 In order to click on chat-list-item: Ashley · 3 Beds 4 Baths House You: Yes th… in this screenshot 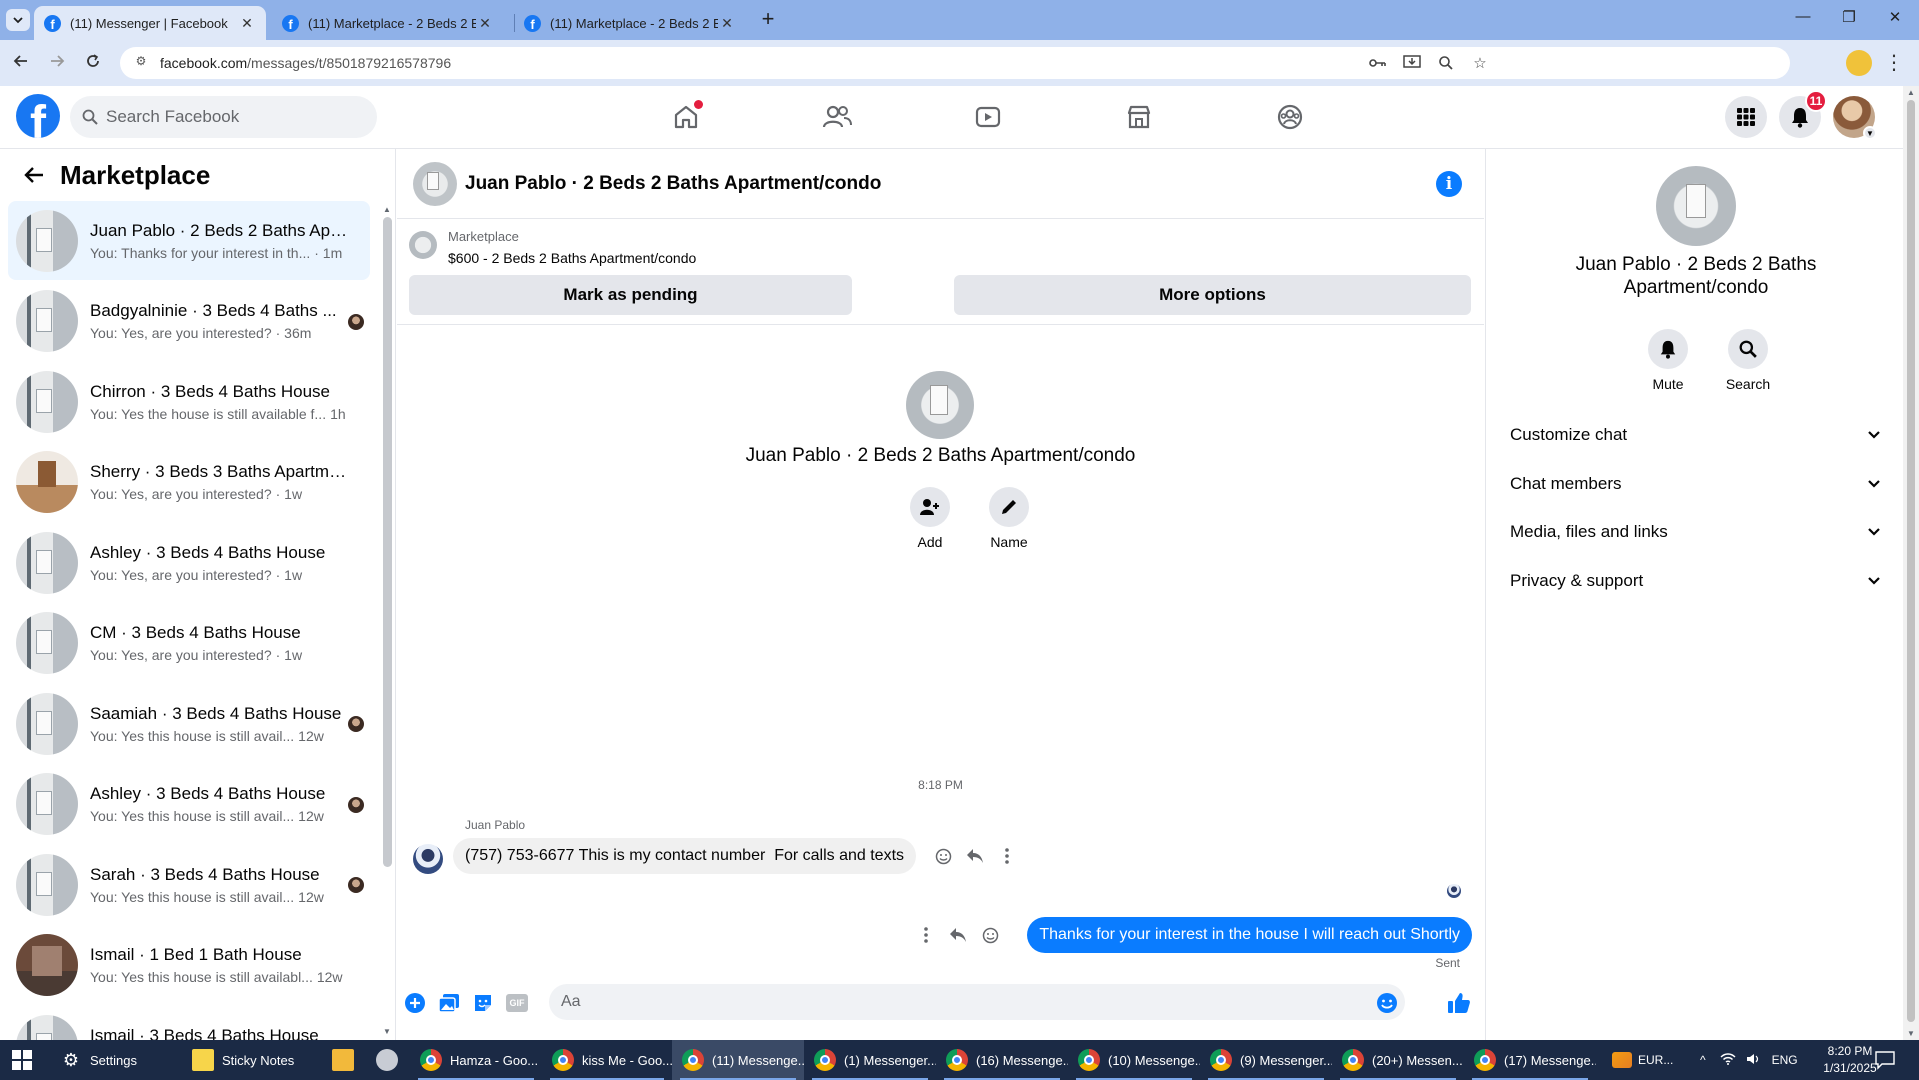, I will do `click(189, 804)`.